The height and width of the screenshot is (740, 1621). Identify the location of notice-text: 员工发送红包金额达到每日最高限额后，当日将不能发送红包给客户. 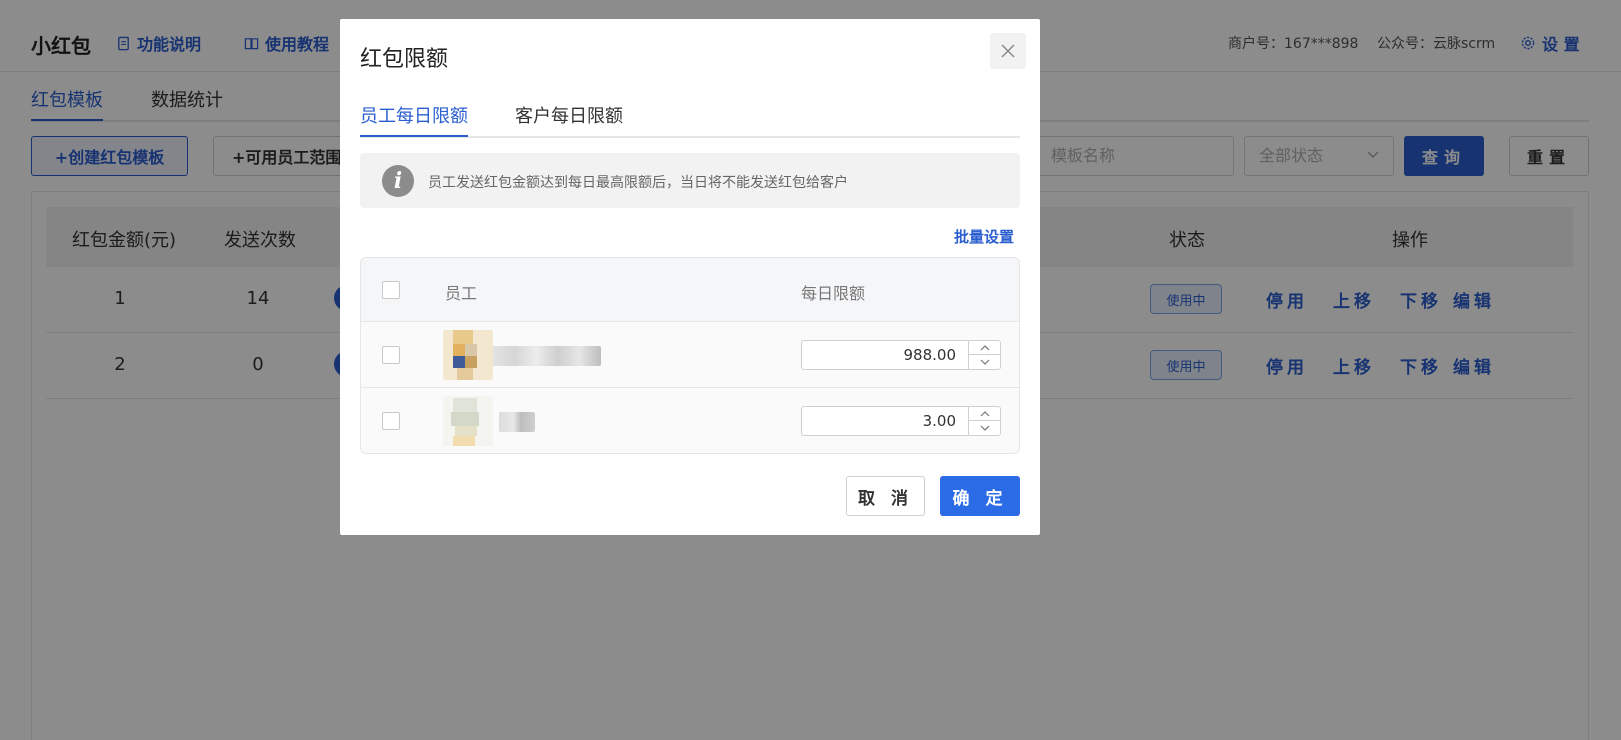
(638, 183).